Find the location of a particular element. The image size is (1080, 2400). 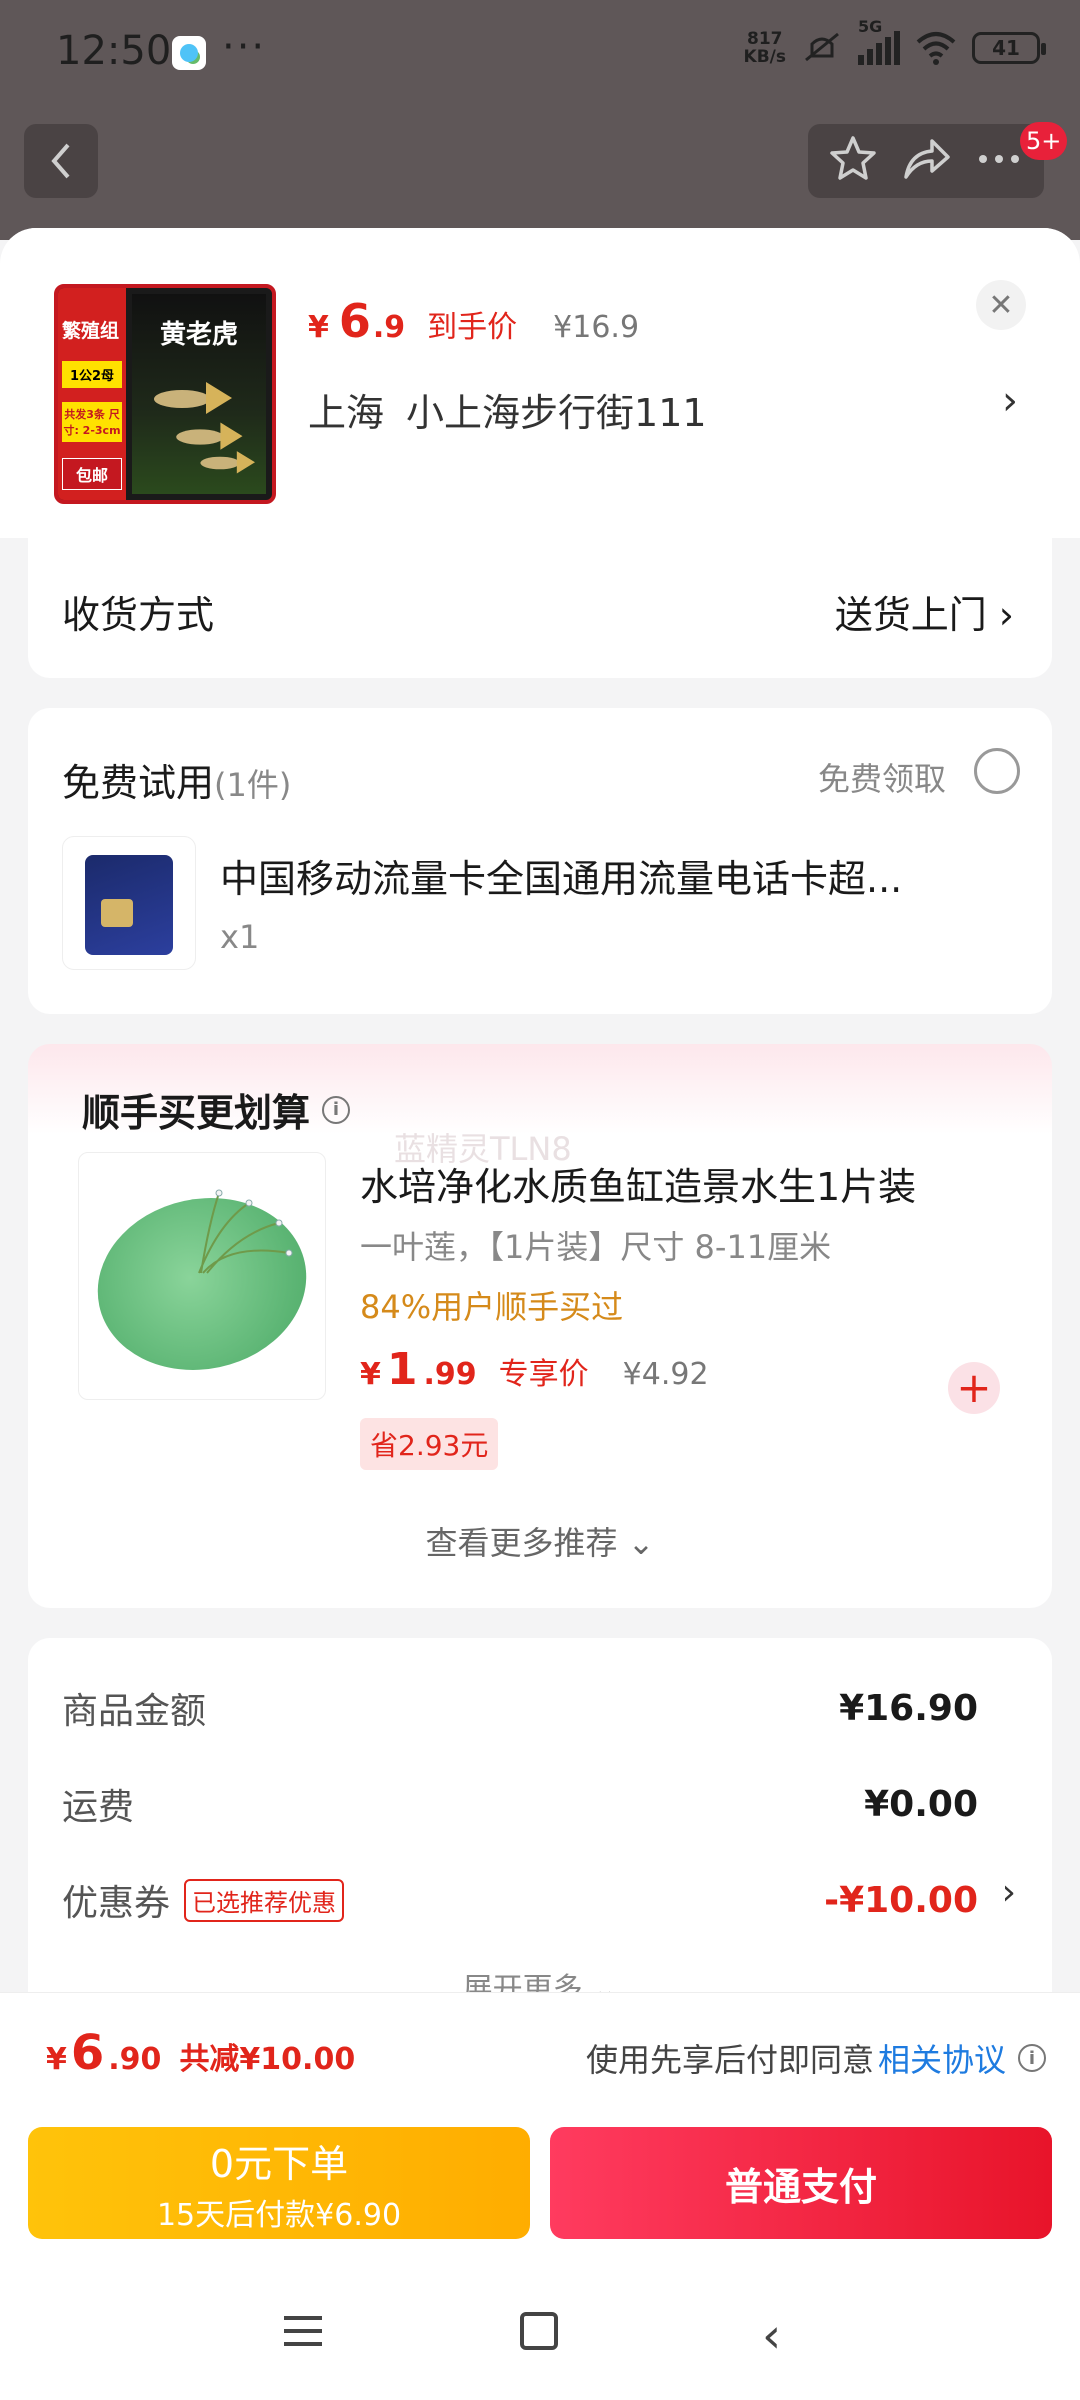

add-to-order-button: + is located at coordinates (974, 1388).